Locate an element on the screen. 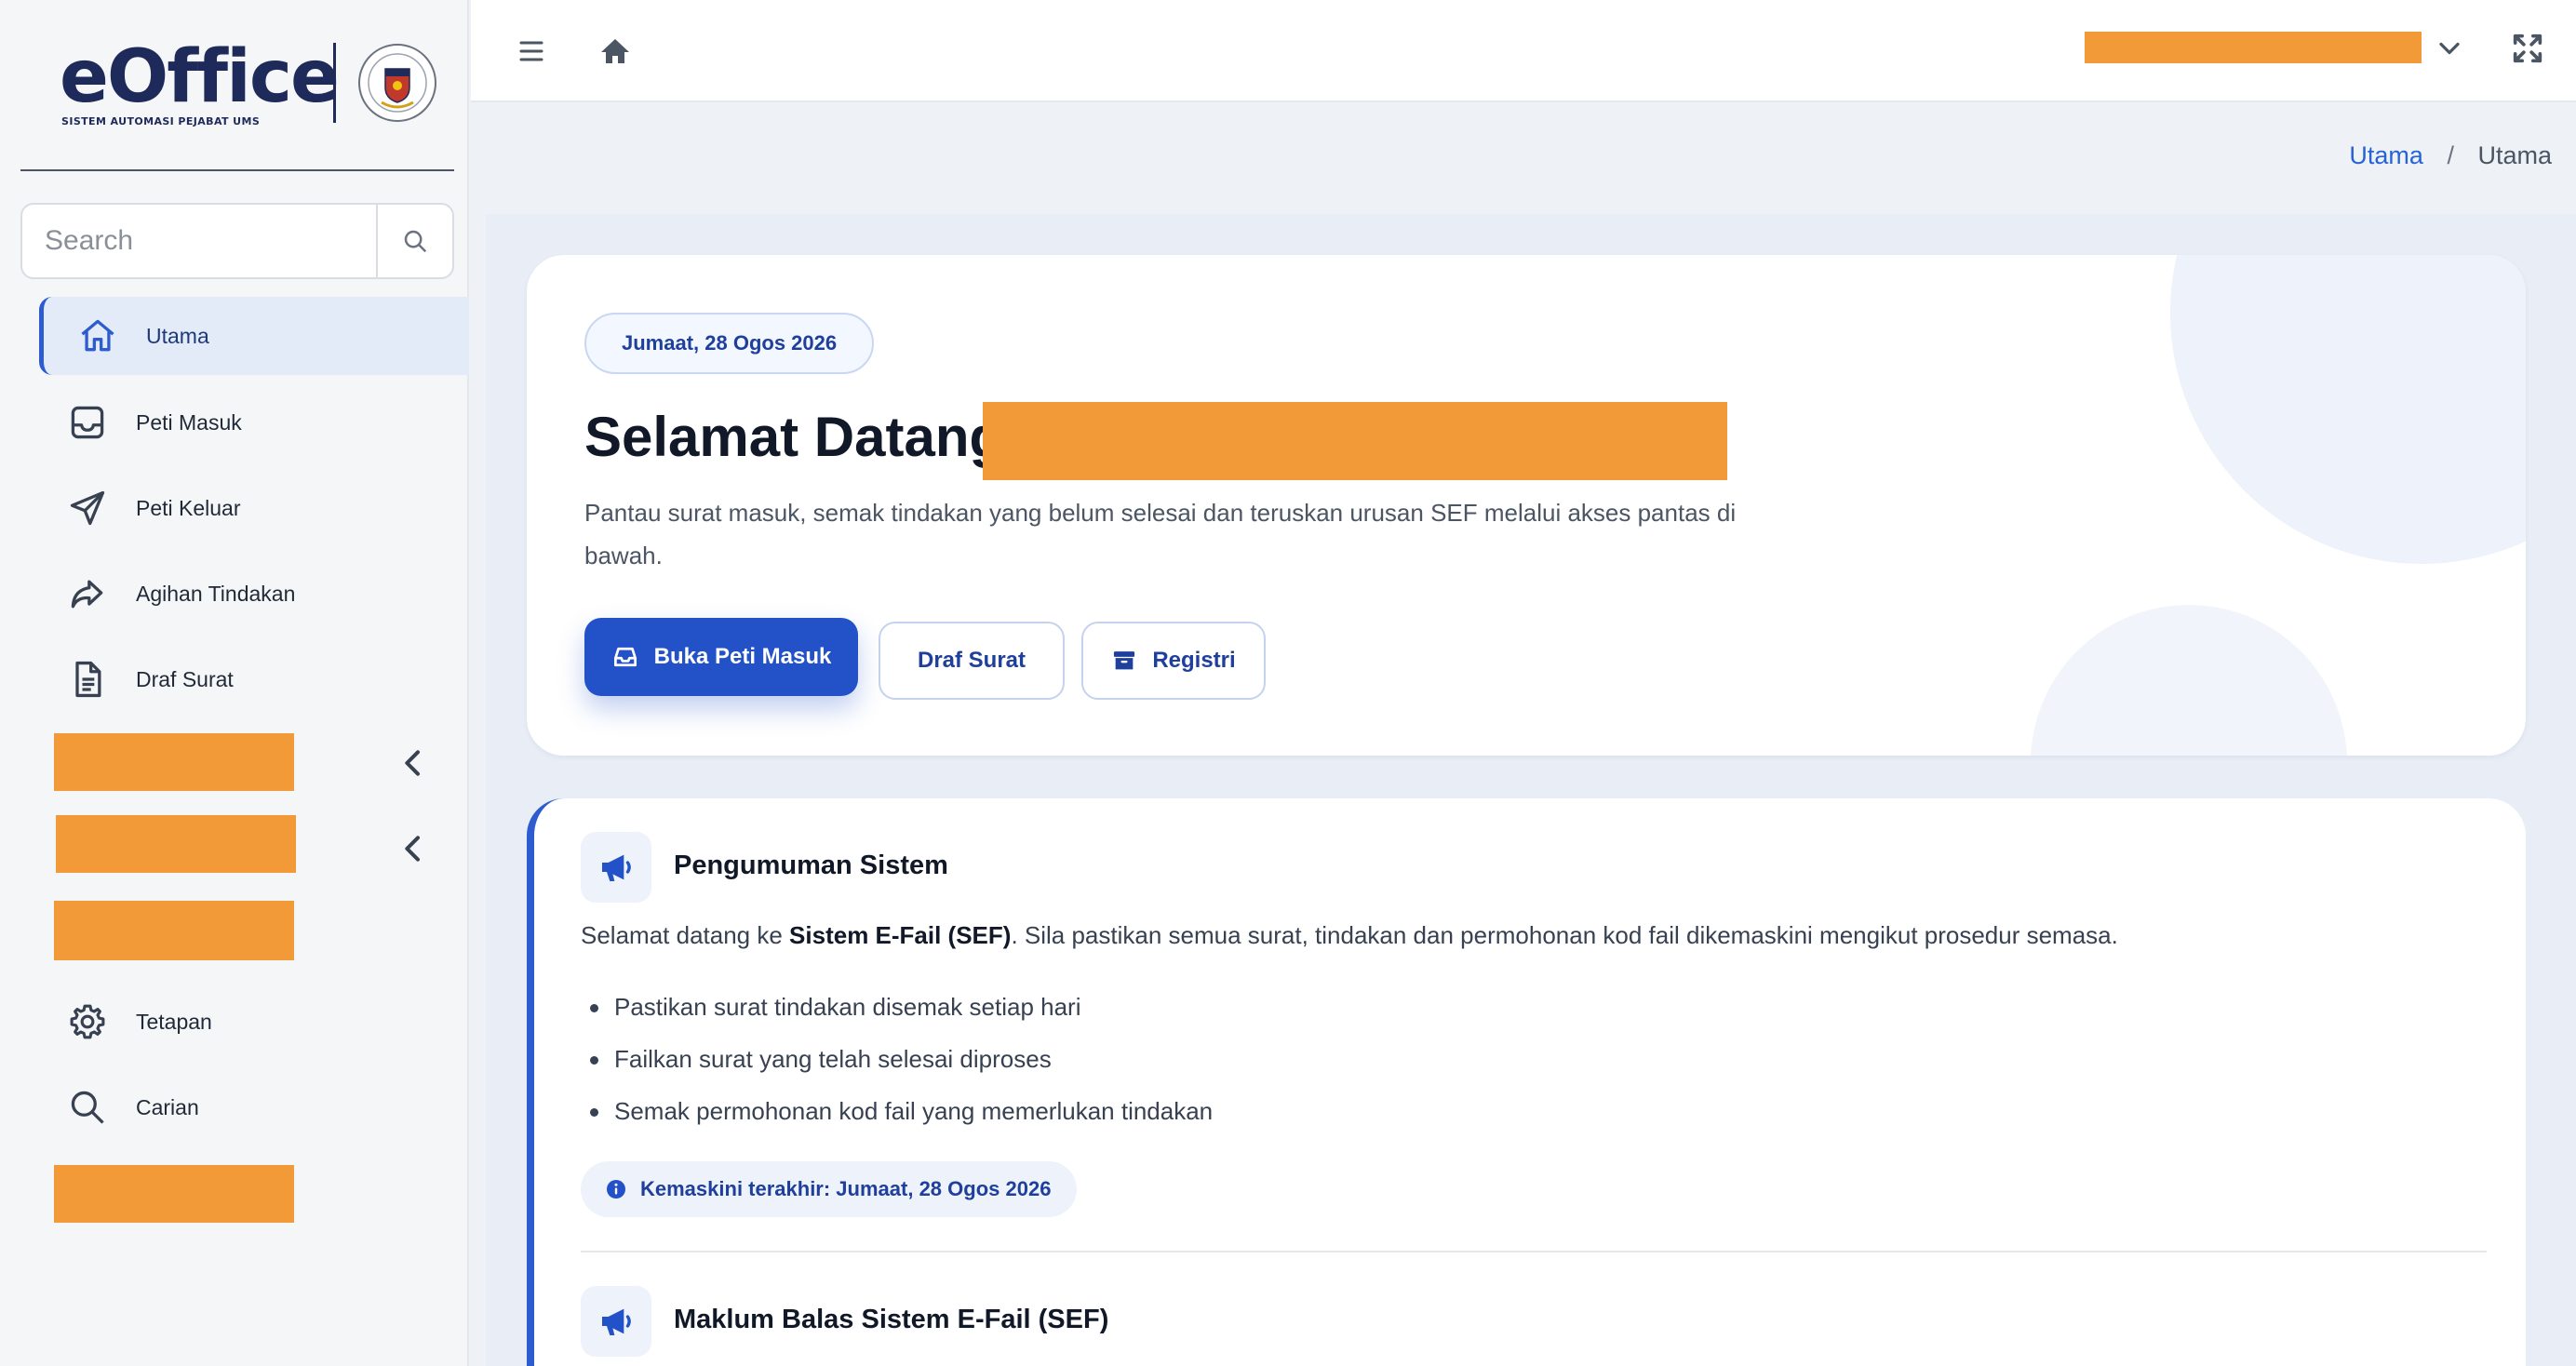 The height and width of the screenshot is (1366, 2576). draft-letter-button: Draf Surat is located at coordinates (972, 661).